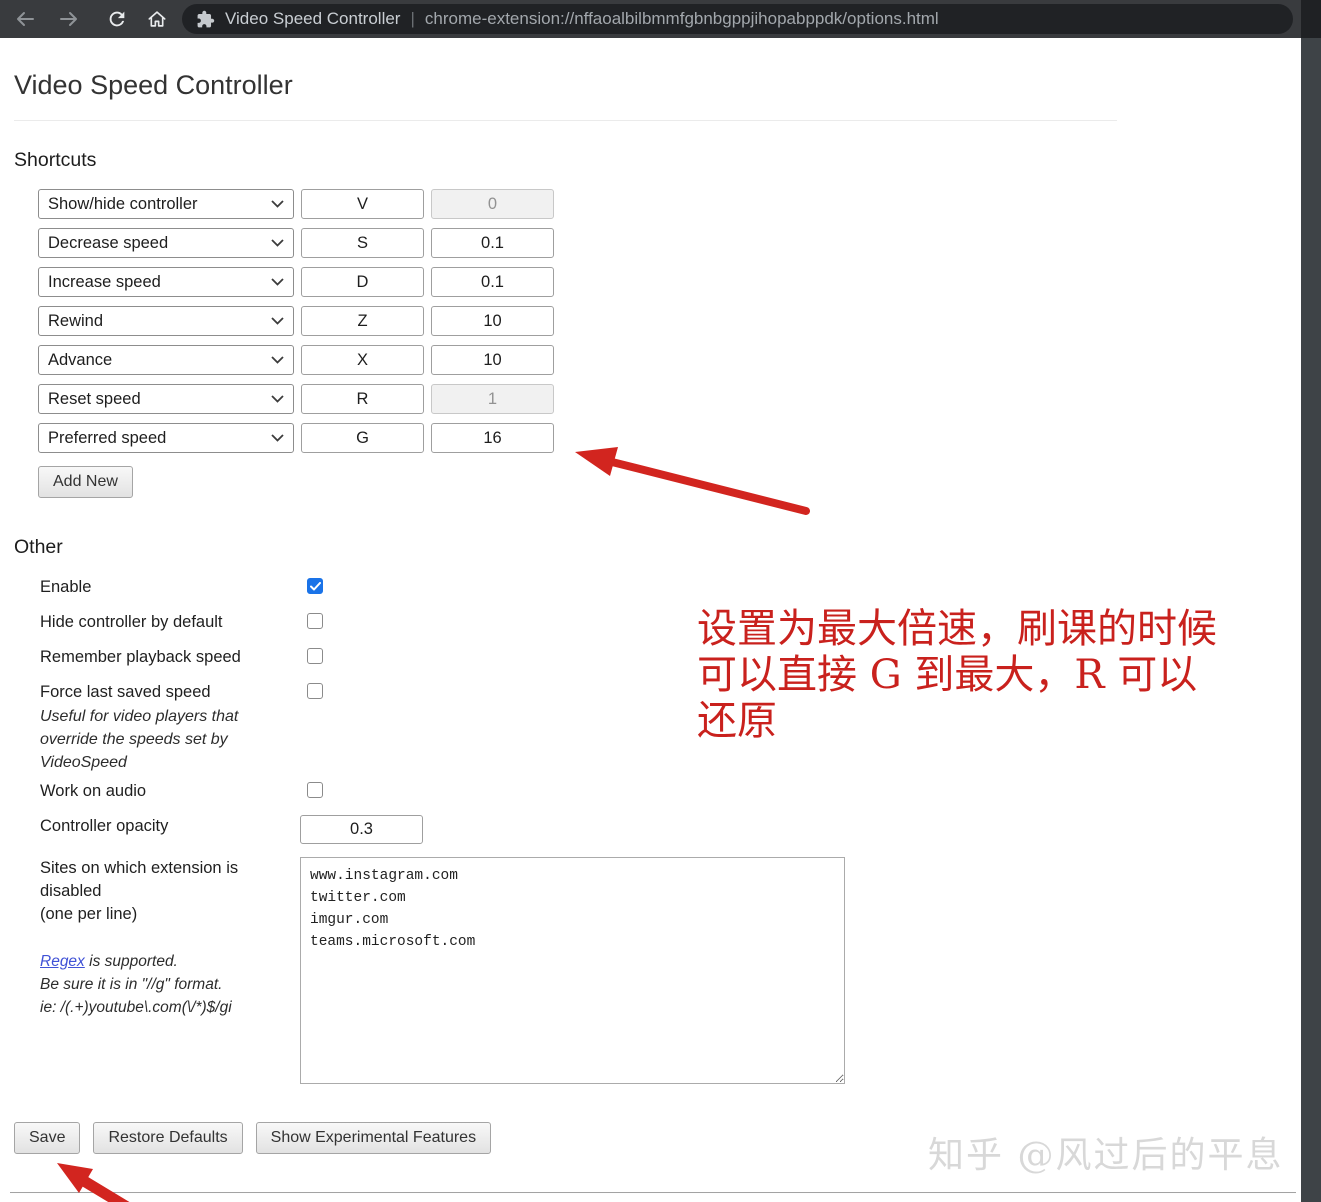  What do you see at coordinates (565, 120) in the screenshot?
I see `title-divider` at bounding box center [565, 120].